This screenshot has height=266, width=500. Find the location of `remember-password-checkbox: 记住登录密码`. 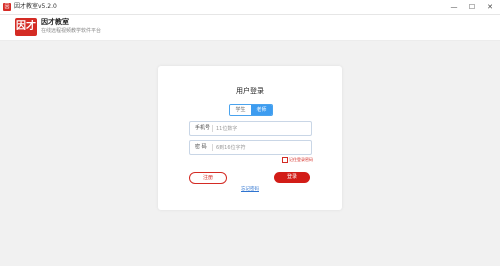

remember-password-checkbox: 记住登录密码 is located at coordinates (297, 160).